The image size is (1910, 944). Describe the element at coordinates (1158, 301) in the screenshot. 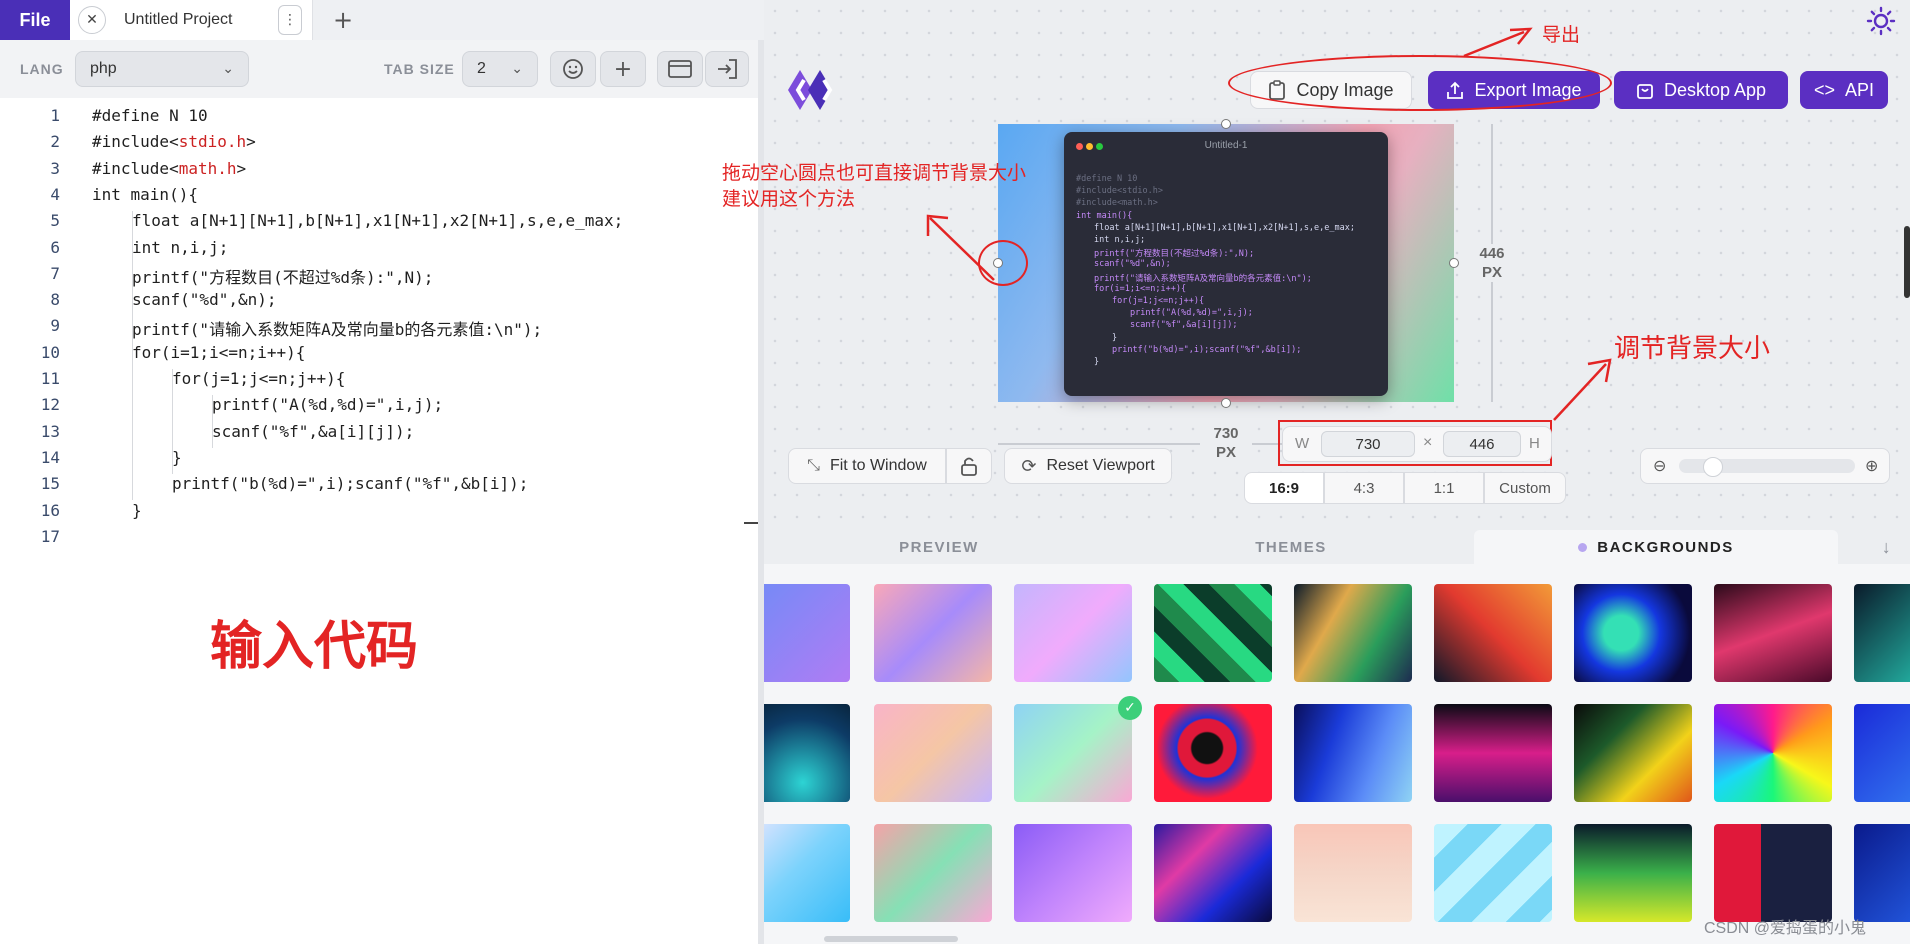

I see `mini-code-line: for(j=1;j<=n;j++){` at that location.